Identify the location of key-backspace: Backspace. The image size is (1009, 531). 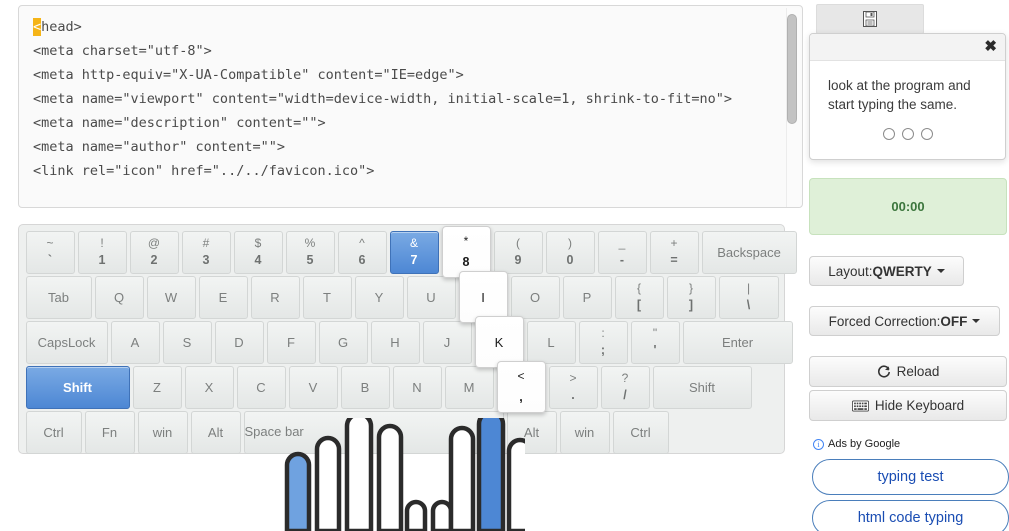
(749, 252).